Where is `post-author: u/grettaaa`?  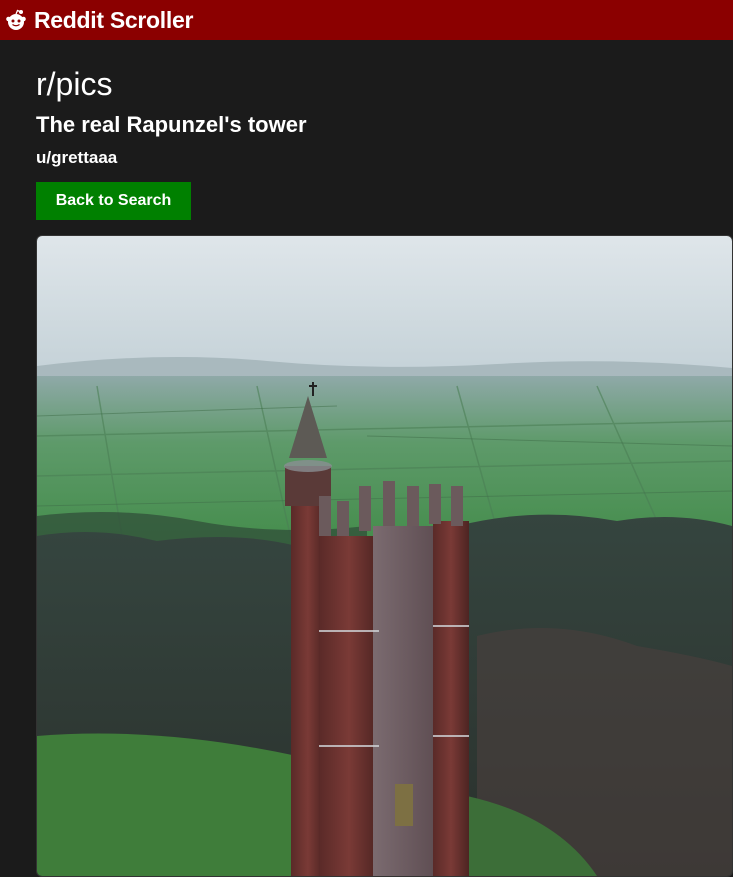 post-author: u/grettaaa is located at coordinates (77, 157).